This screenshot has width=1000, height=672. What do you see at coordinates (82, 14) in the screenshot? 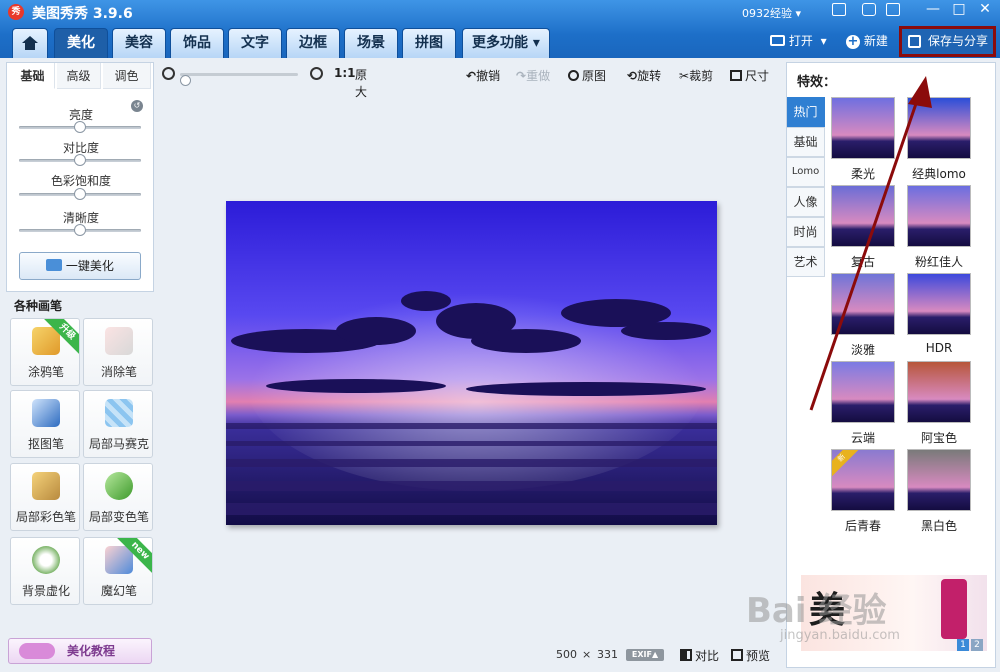
I see `app-title: 美图秀秀 3.9.6` at bounding box center [82, 14].